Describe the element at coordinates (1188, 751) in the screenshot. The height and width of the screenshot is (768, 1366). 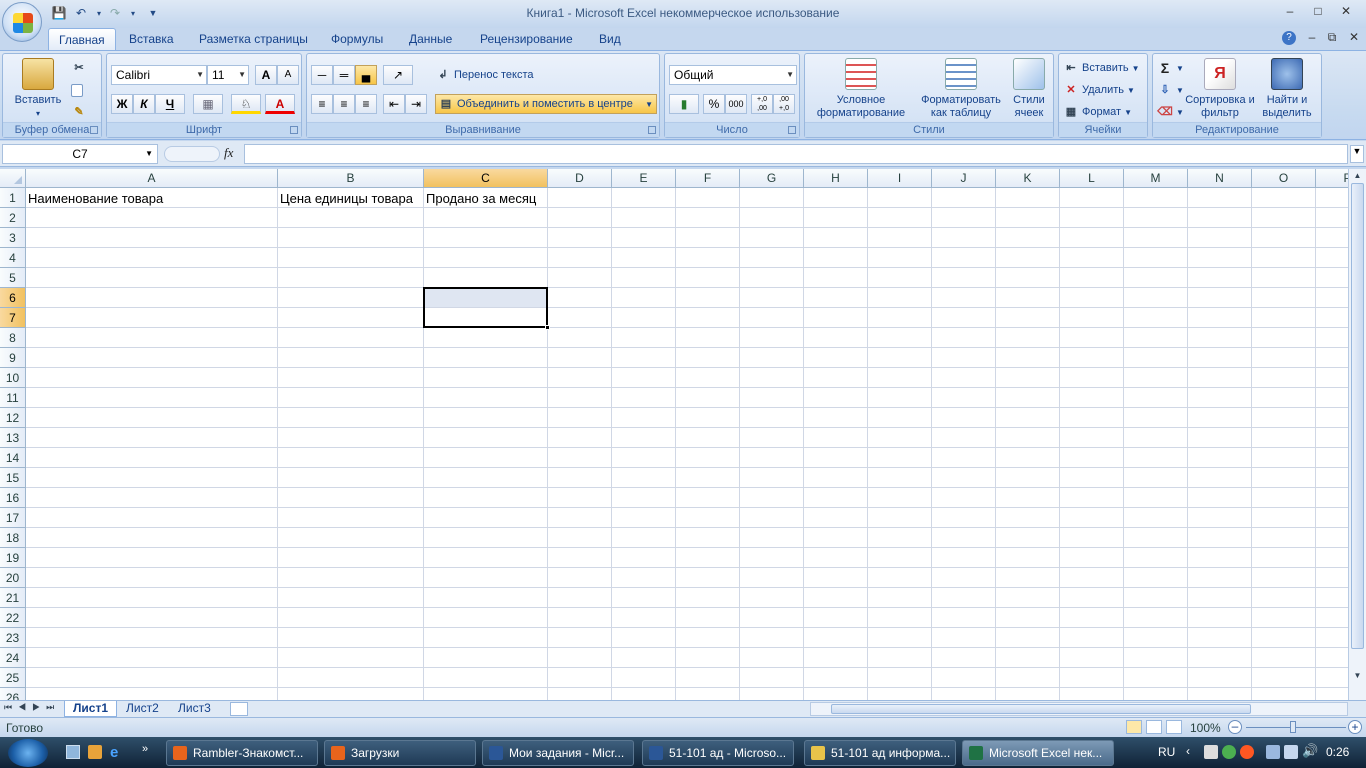
I see `tray-expand-icon: ‹` at that location.